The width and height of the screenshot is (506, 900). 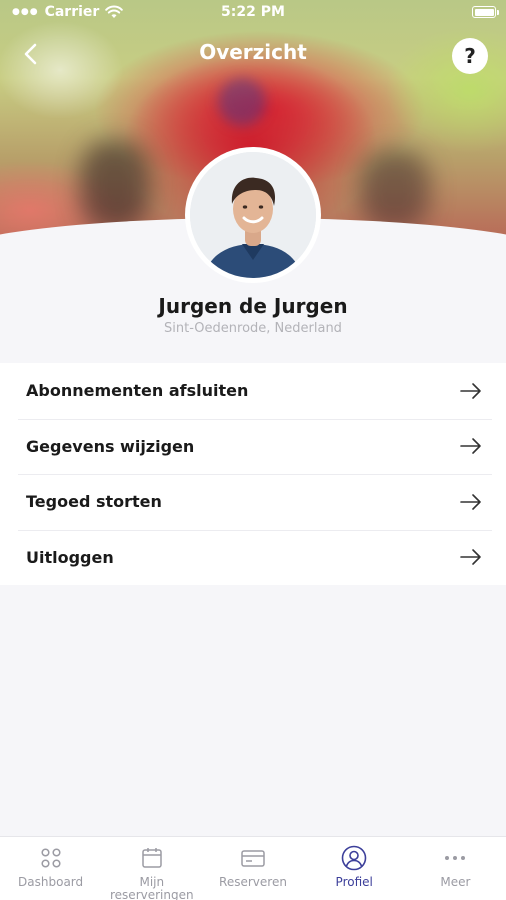 What do you see at coordinates (354, 858) in the screenshot?
I see `profile-icon` at bounding box center [354, 858].